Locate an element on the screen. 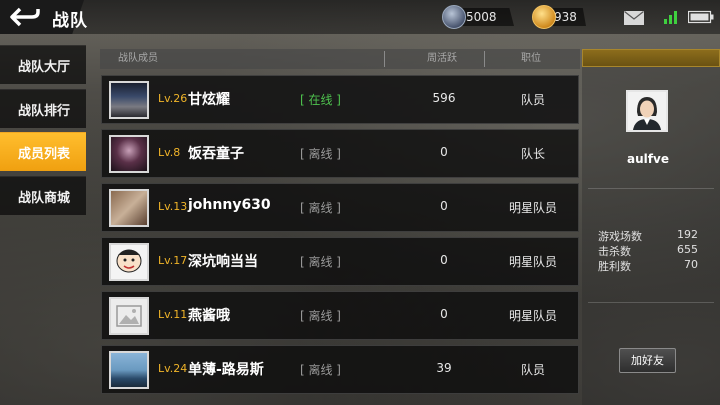  member-name: 深坑响当当 is located at coordinates (223, 262).